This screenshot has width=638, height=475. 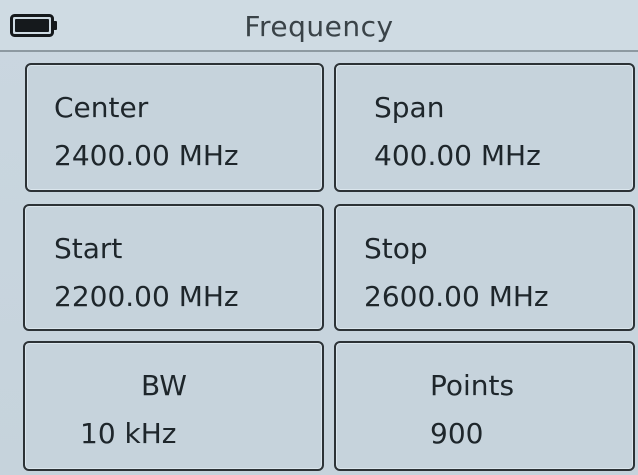 What do you see at coordinates (472, 385) in the screenshot?
I see `points-label: Points` at bounding box center [472, 385].